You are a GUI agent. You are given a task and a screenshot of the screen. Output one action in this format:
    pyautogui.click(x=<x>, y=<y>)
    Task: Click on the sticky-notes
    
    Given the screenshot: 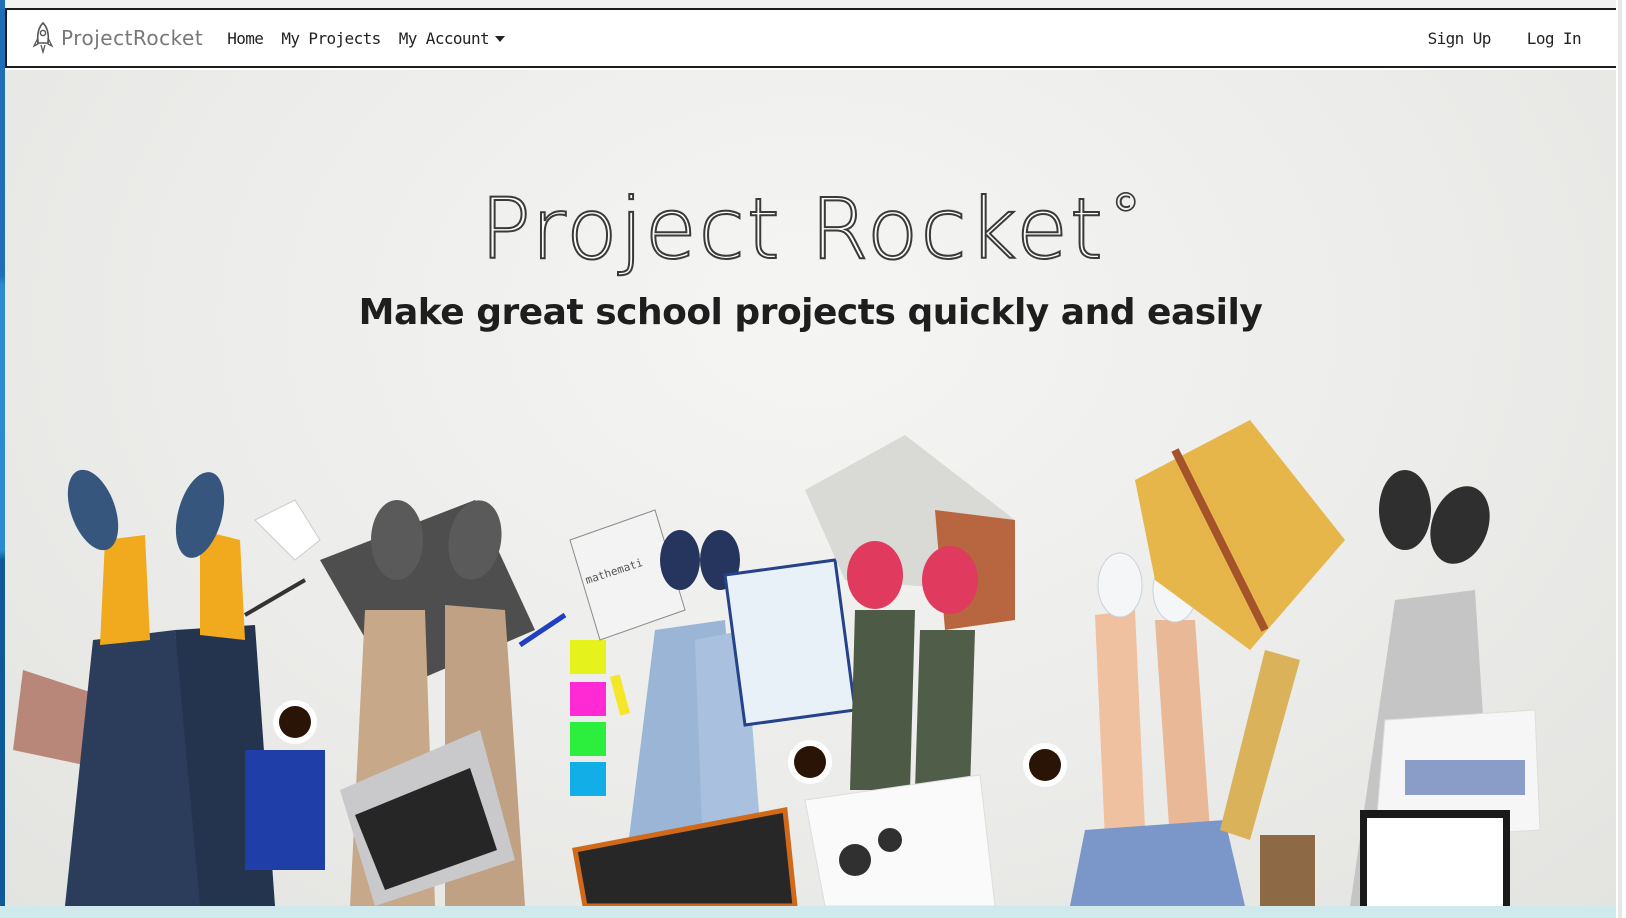 What is the action you would take?
    pyautogui.click(x=600, y=718)
    